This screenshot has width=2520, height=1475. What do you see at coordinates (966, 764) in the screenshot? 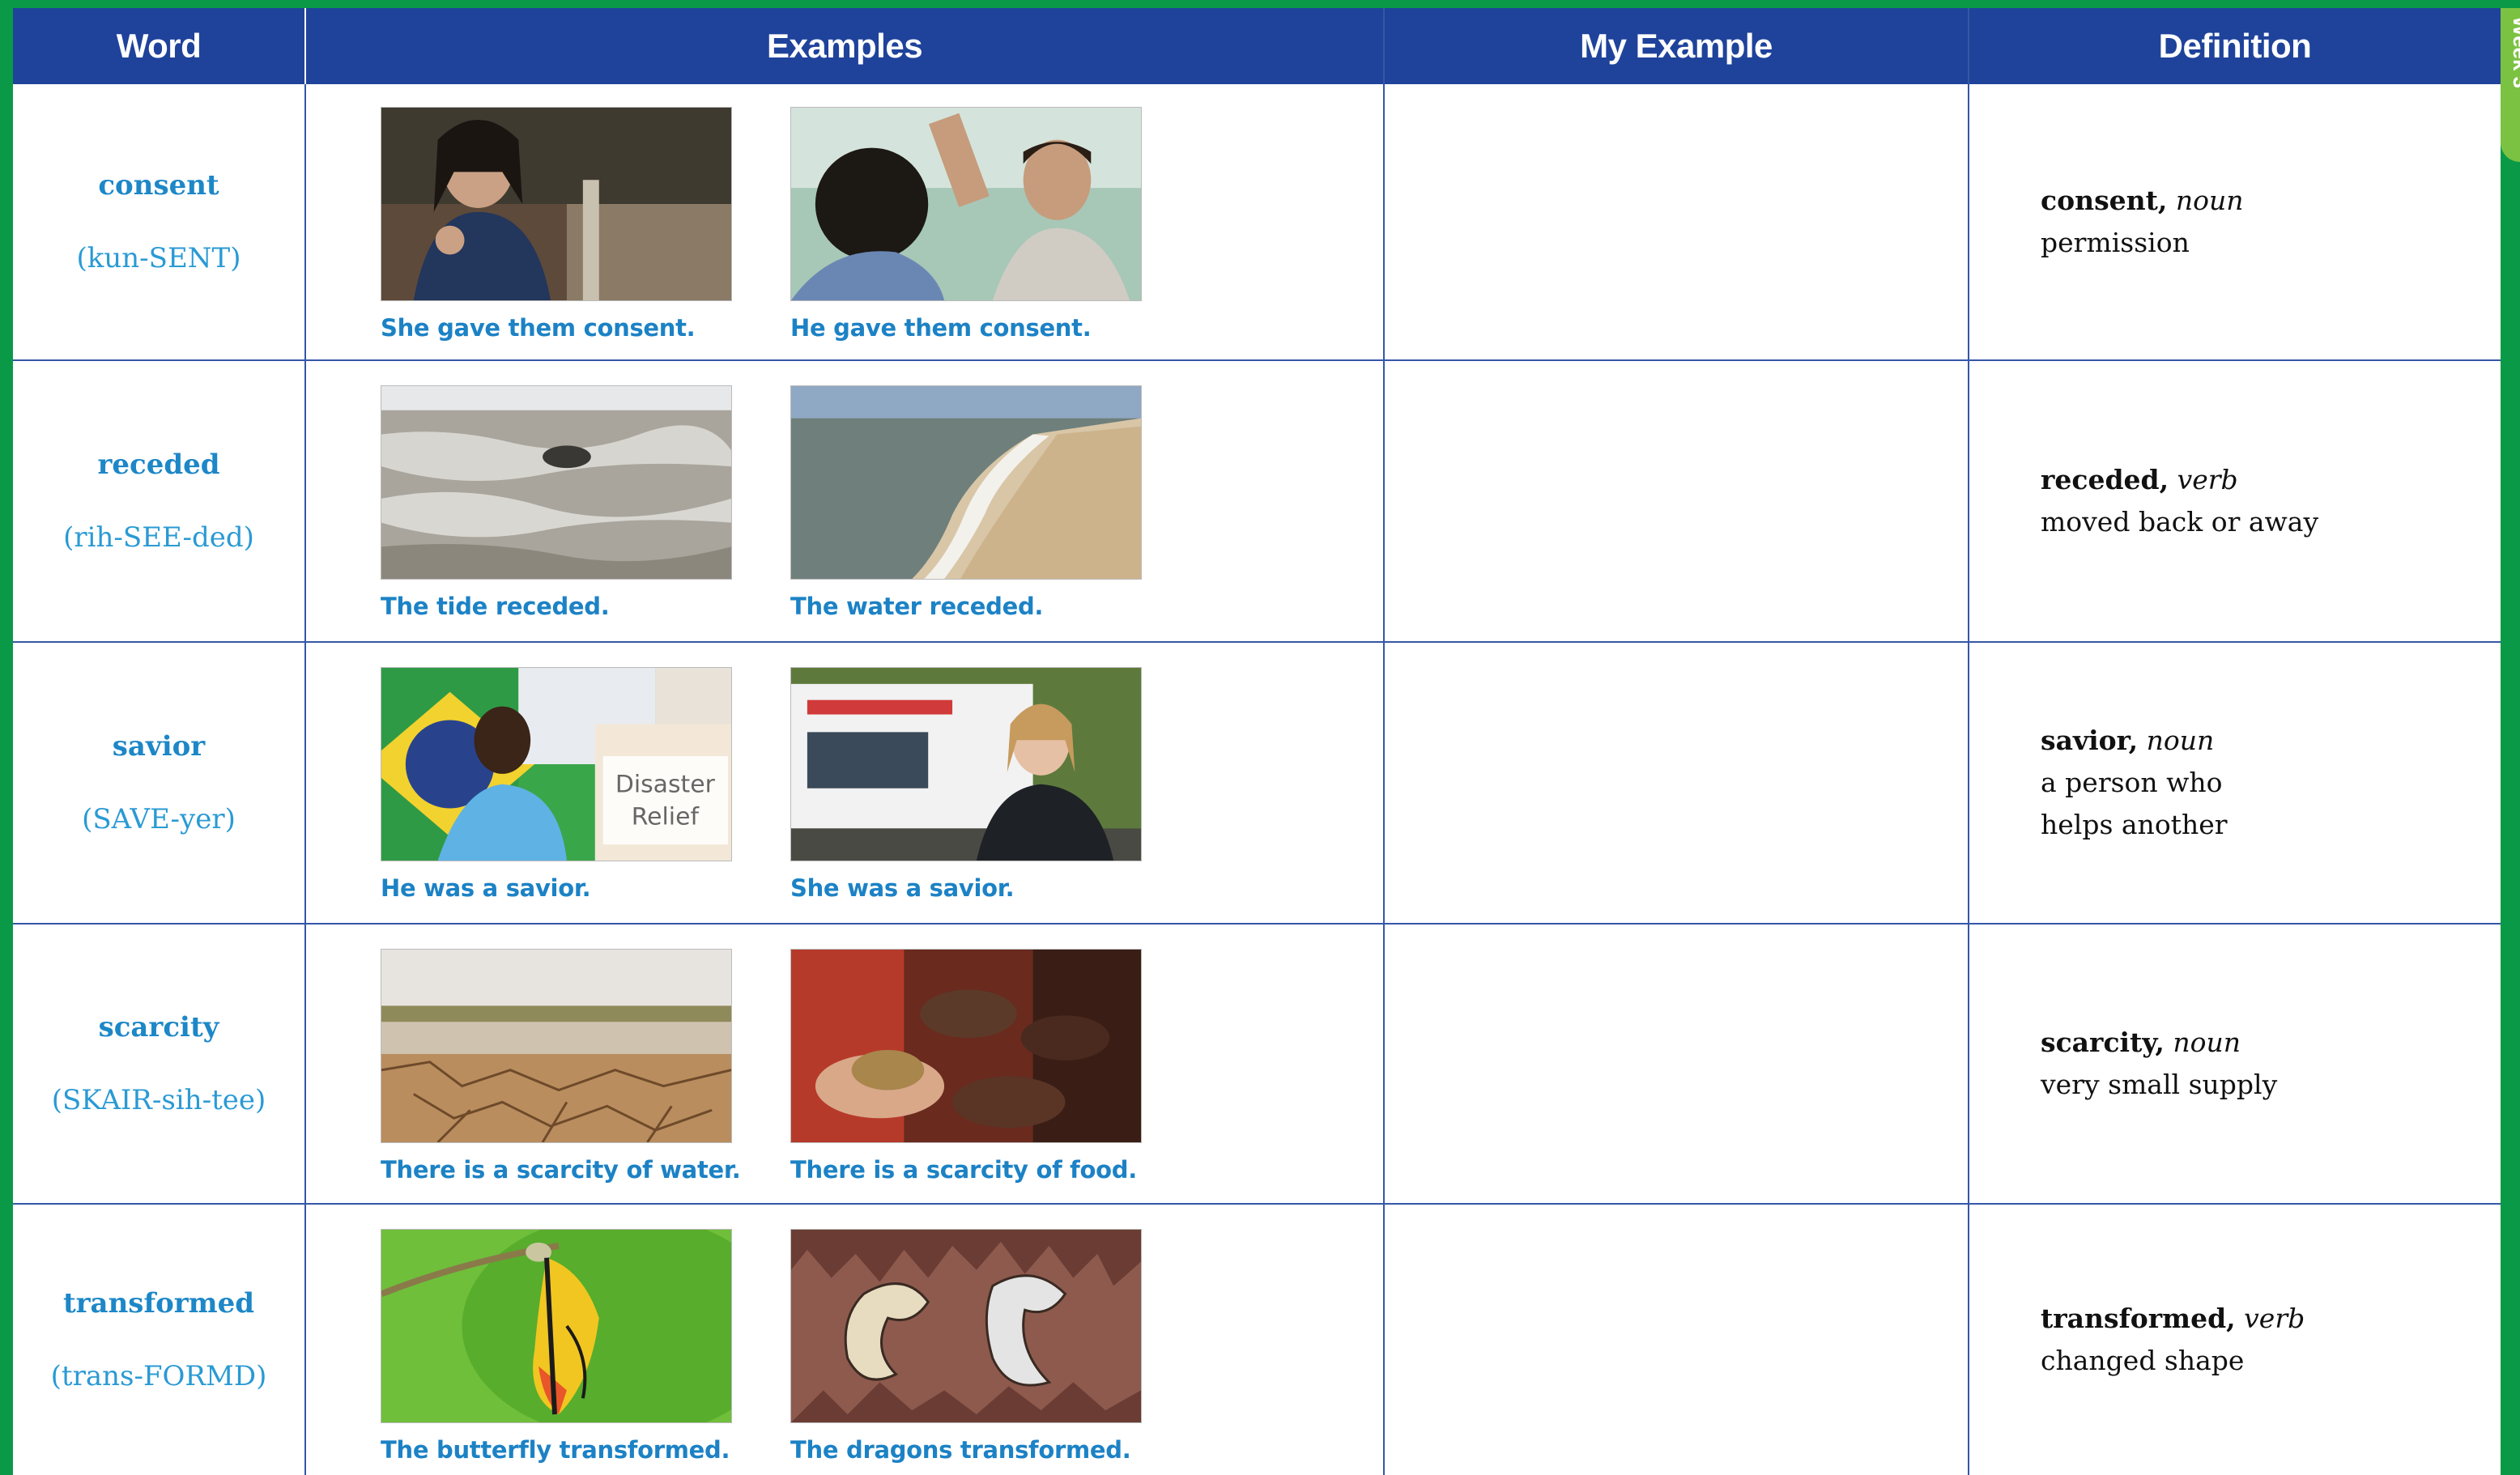
I see `example-image-paramedic-ambulance` at bounding box center [966, 764].